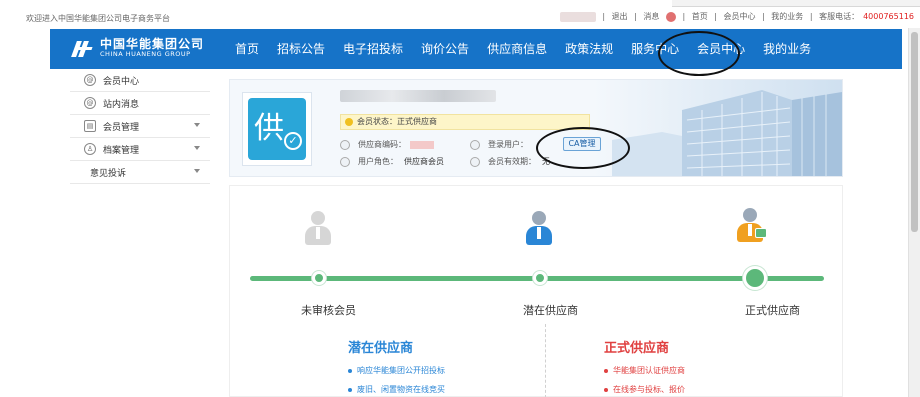 This screenshot has height=397, width=920. I want to click on page-scrollbar, so click(914, 212).